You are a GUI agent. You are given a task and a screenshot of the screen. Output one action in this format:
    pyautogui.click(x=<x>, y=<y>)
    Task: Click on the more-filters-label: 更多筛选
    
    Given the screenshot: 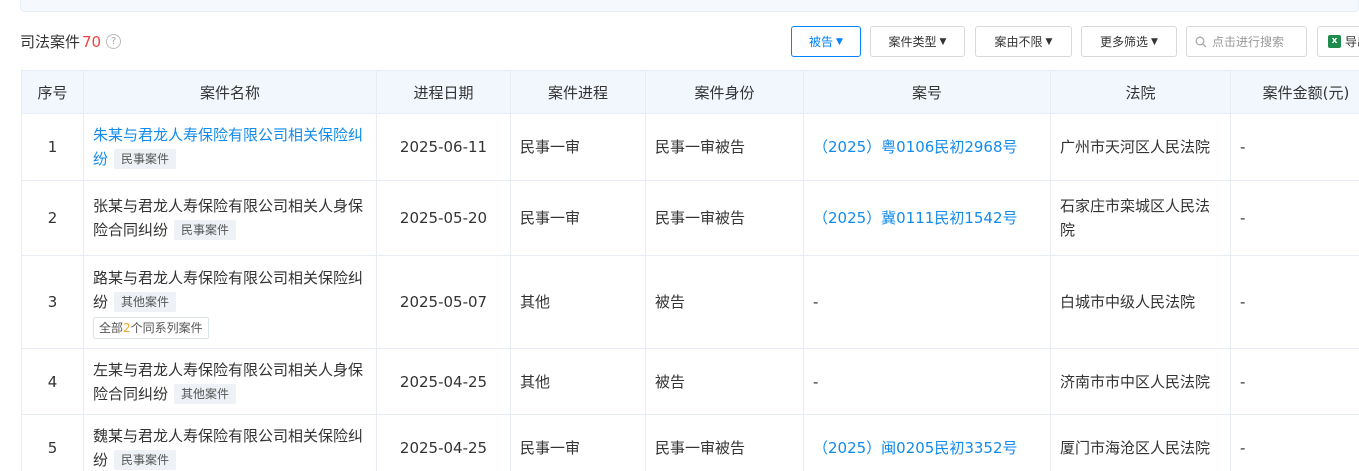 What is the action you would take?
    pyautogui.click(x=1124, y=42)
    